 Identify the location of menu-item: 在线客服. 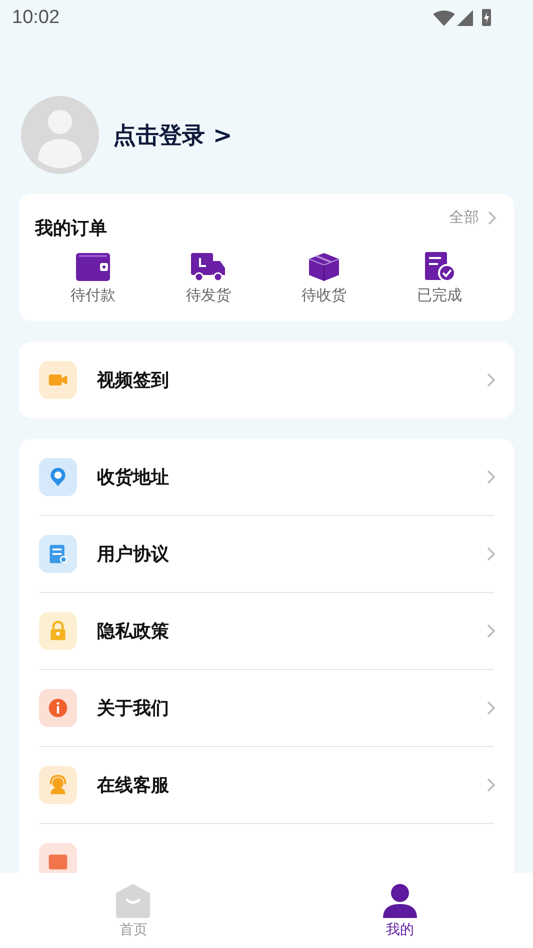
(266, 784).